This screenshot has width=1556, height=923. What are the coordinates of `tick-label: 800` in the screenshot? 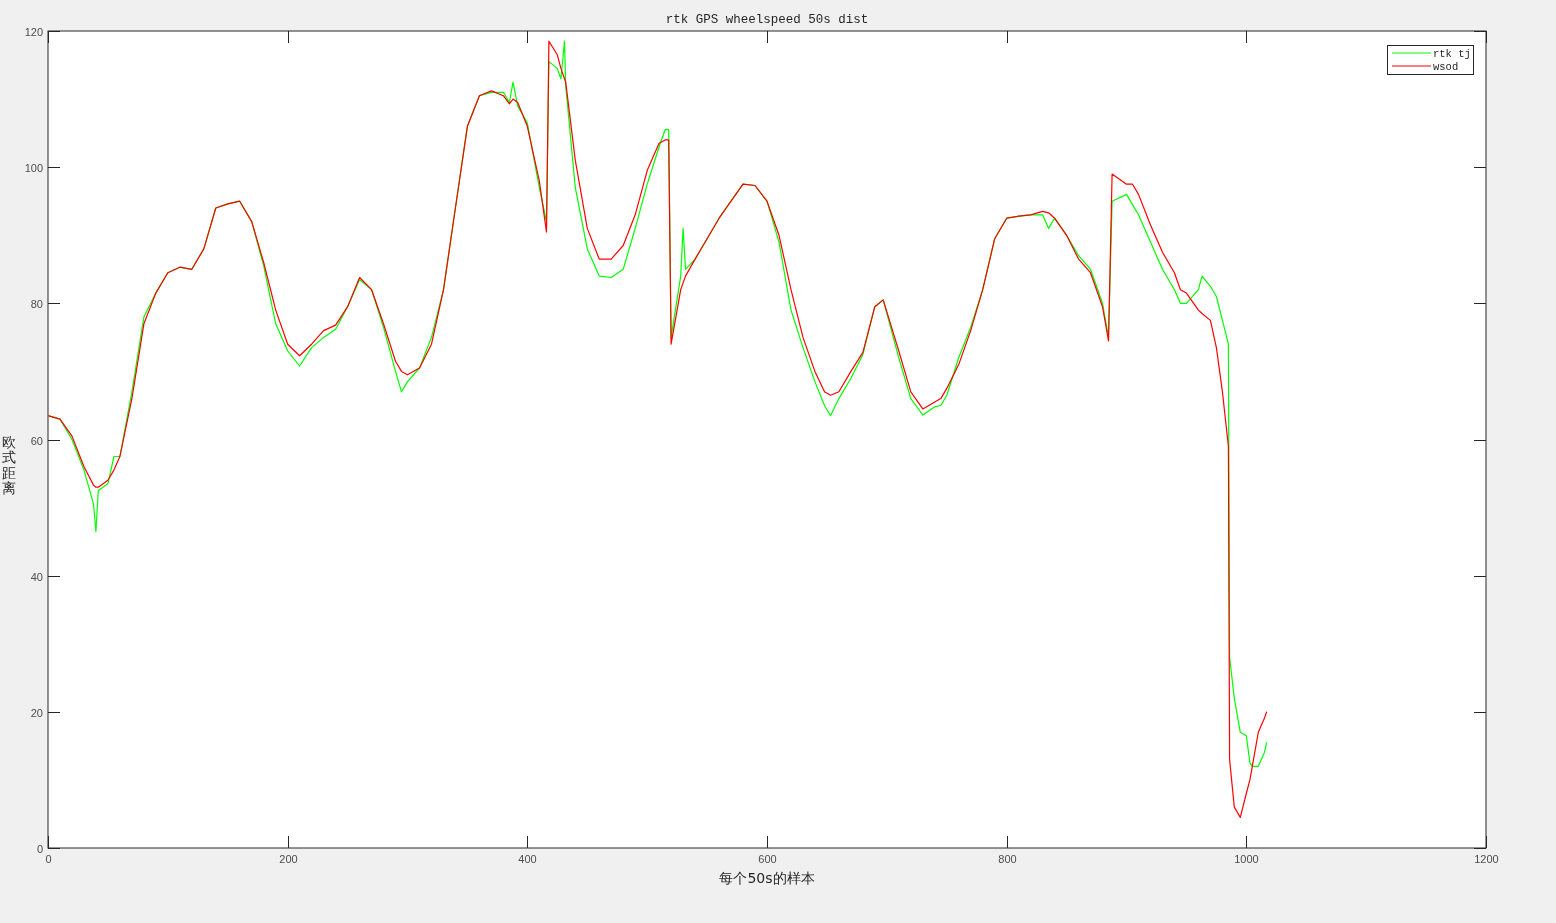 It's located at (1007, 859).